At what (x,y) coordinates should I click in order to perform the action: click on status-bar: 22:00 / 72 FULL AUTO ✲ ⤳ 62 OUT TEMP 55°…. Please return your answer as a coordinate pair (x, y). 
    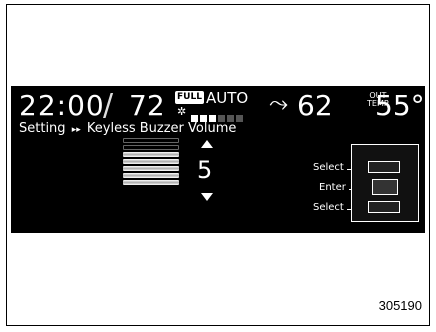
    Looking at the image, I should click on (218, 104).